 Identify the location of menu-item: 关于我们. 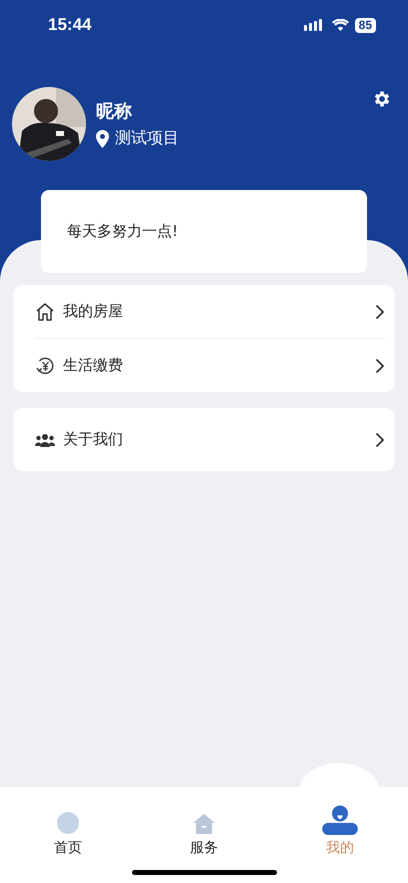
(210, 439).